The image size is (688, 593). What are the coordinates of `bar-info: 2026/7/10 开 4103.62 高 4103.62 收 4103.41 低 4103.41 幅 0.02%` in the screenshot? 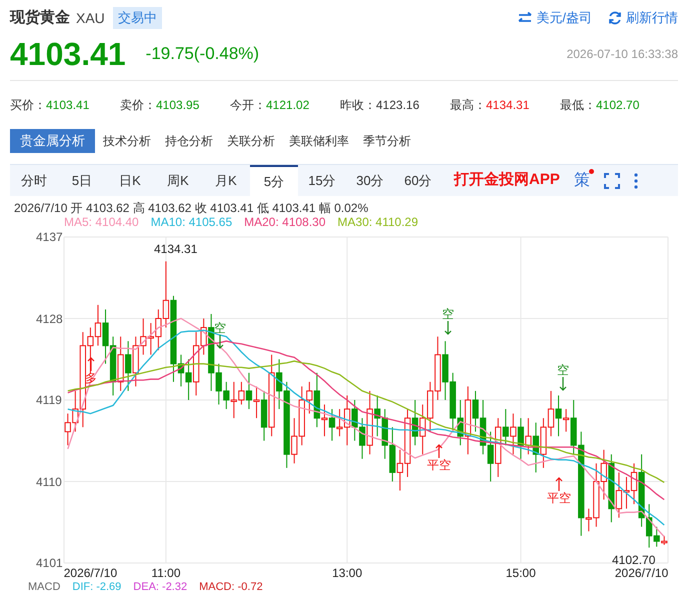 It's located at (191, 208).